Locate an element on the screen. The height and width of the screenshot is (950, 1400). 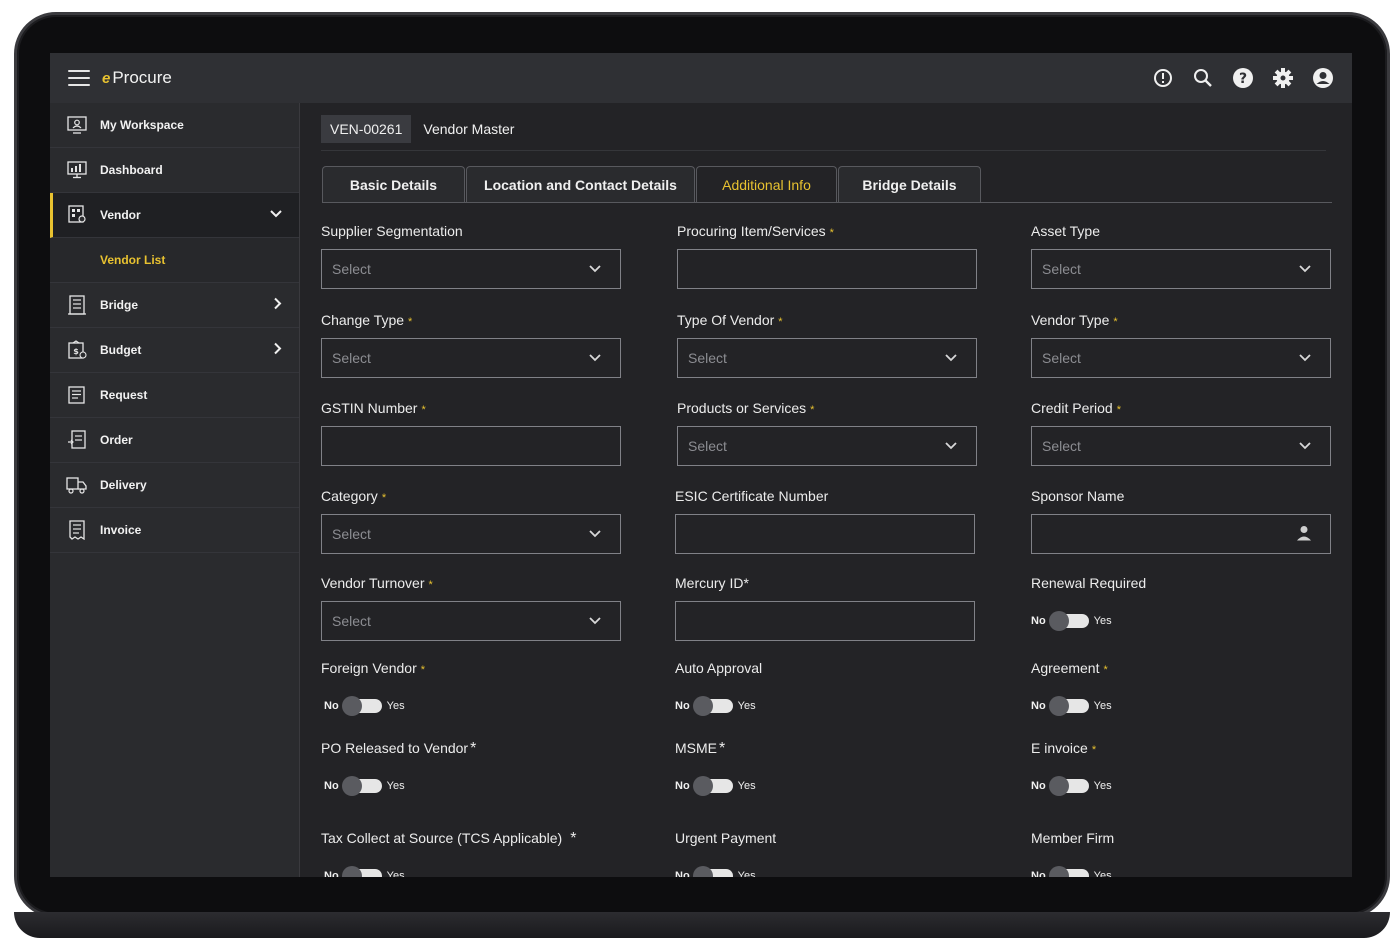
field-label: Sponsor Name is located at coordinates (1078, 496).